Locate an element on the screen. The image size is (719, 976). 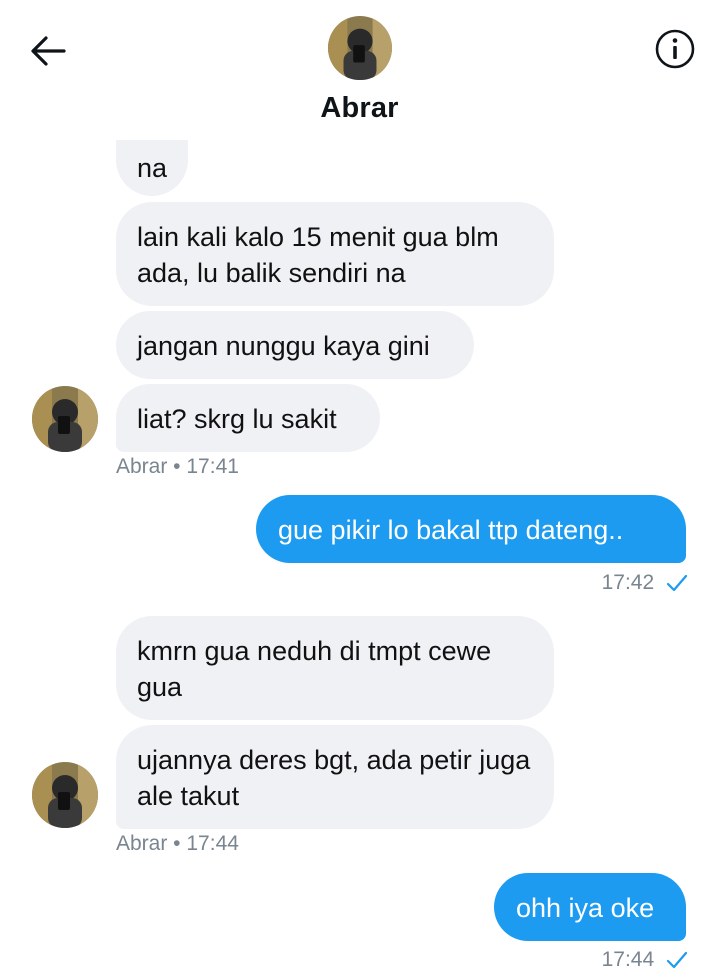
info-button is located at coordinates (675, 49).